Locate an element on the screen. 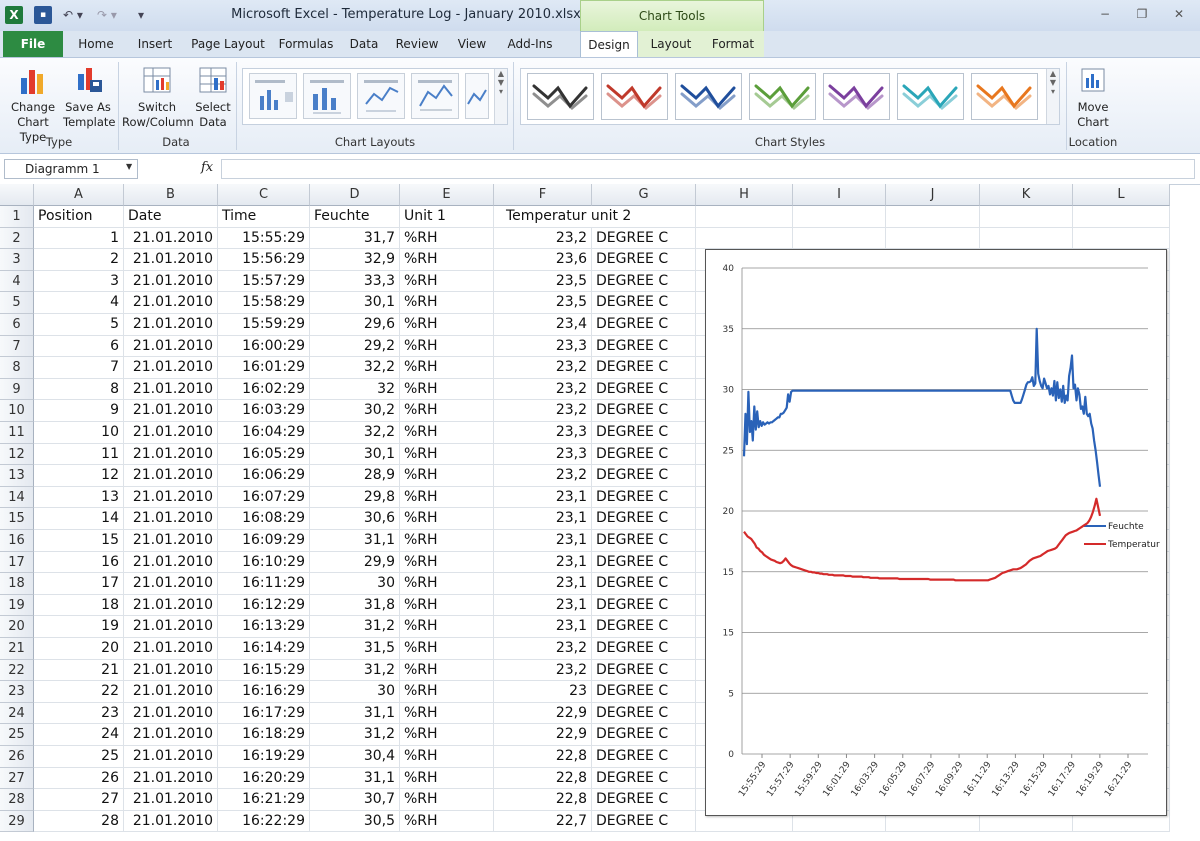 This screenshot has height=841, width=1200. row-header: 7 is located at coordinates (17, 346).